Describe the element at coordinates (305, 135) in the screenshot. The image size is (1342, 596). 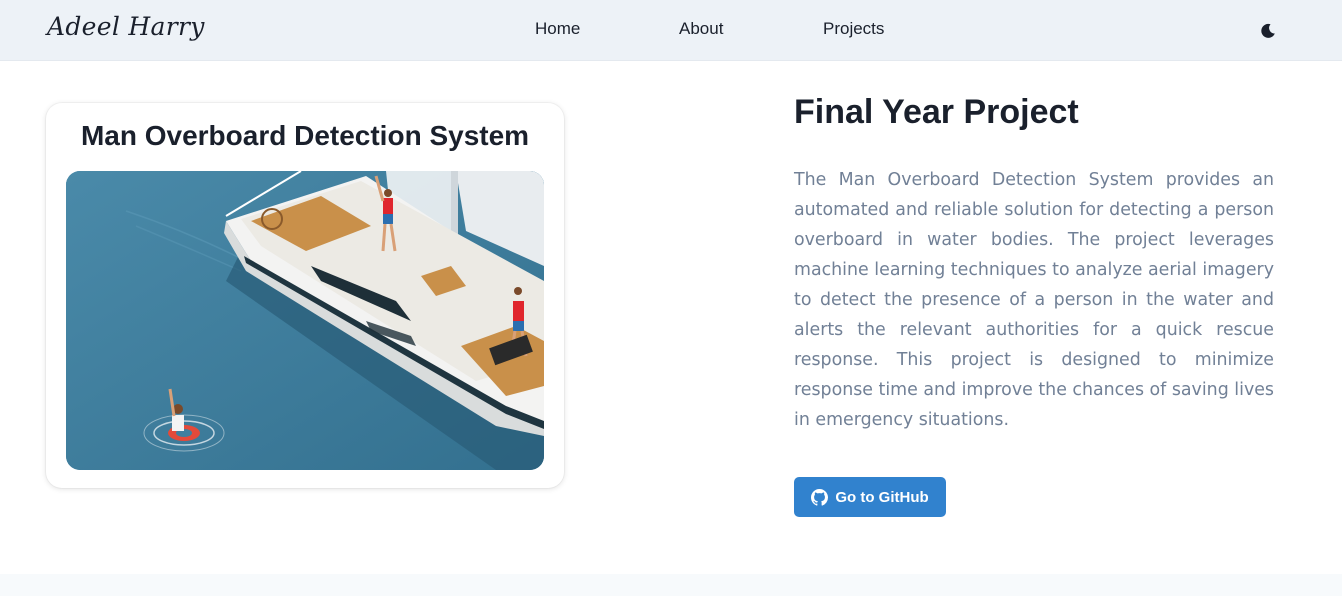
I see `project-card-title: Man Overboard Detection System` at that location.